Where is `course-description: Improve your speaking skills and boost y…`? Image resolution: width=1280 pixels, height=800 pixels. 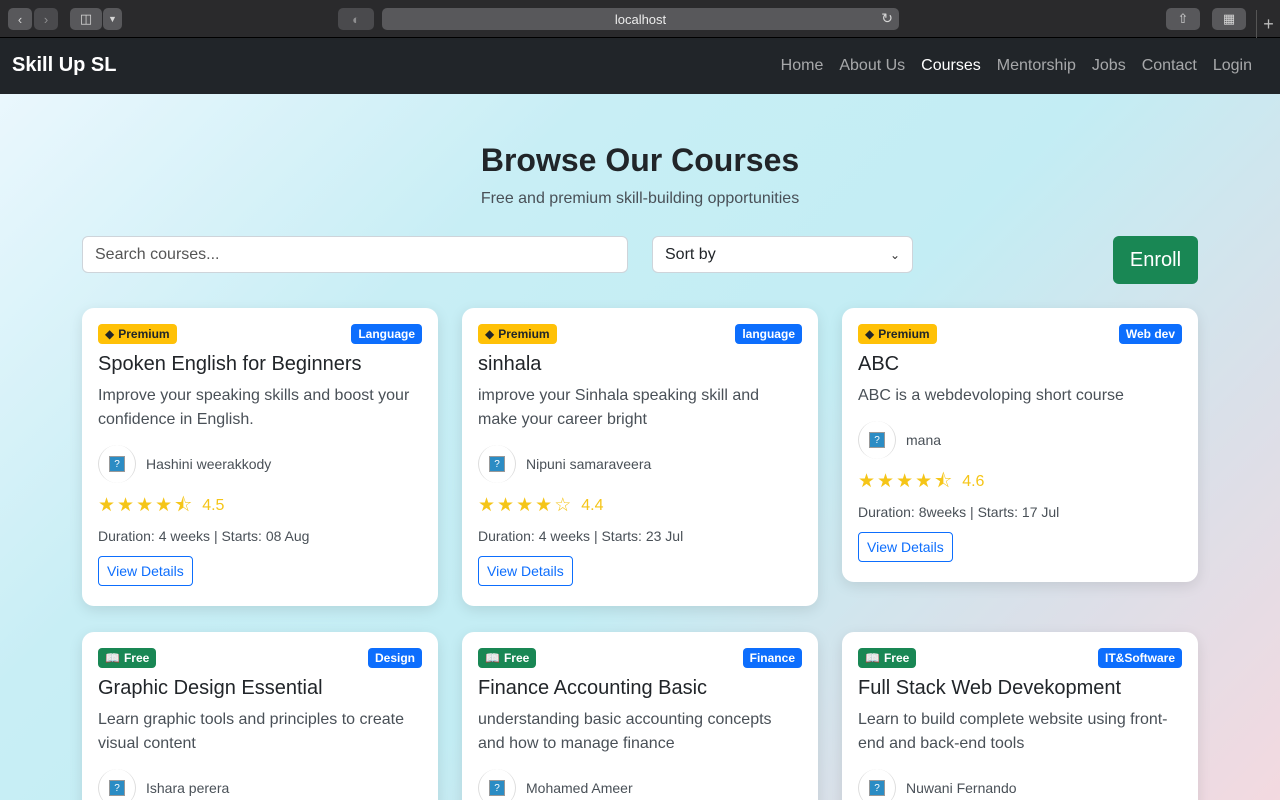
course-description: Improve your speaking skills and boost y… is located at coordinates (254, 407).